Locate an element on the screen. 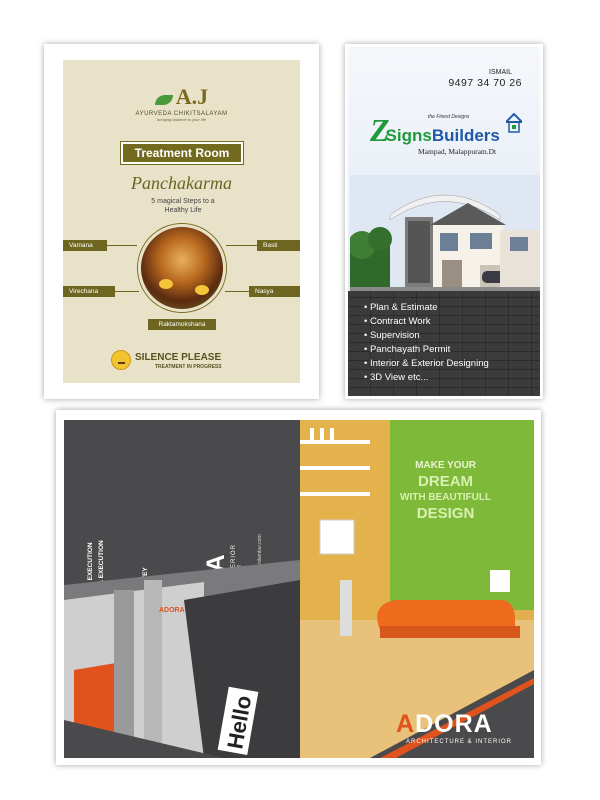 The image size is (600, 800). subtitle-line-2: Healthy Life is located at coordinates (183, 210).